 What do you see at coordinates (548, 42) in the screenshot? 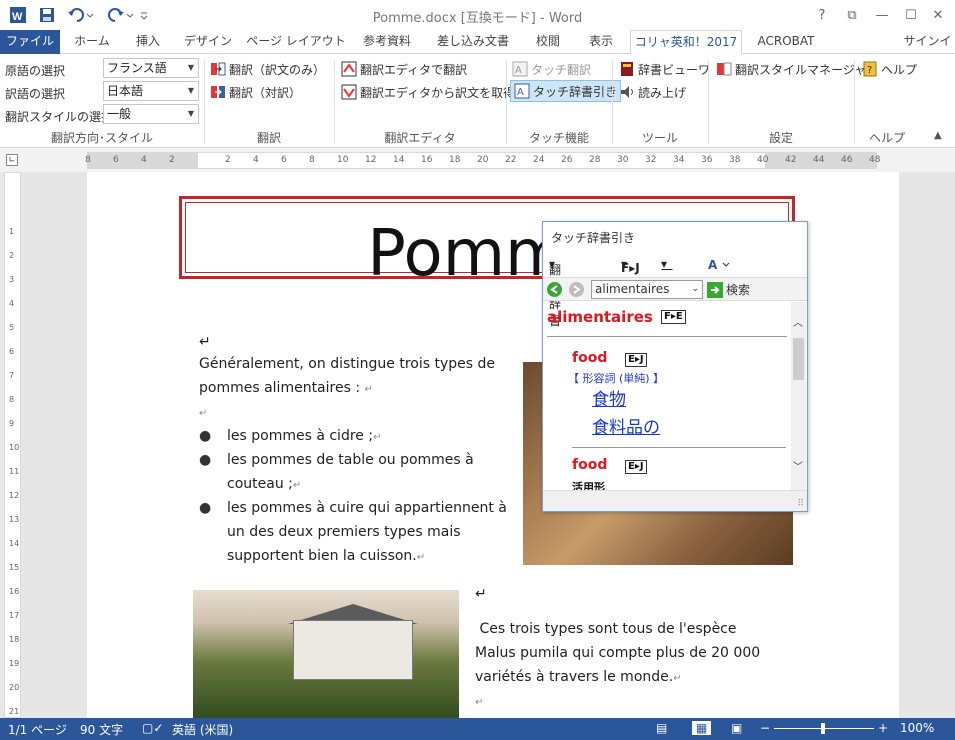
I see `tab-review: 校閲` at bounding box center [548, 42].